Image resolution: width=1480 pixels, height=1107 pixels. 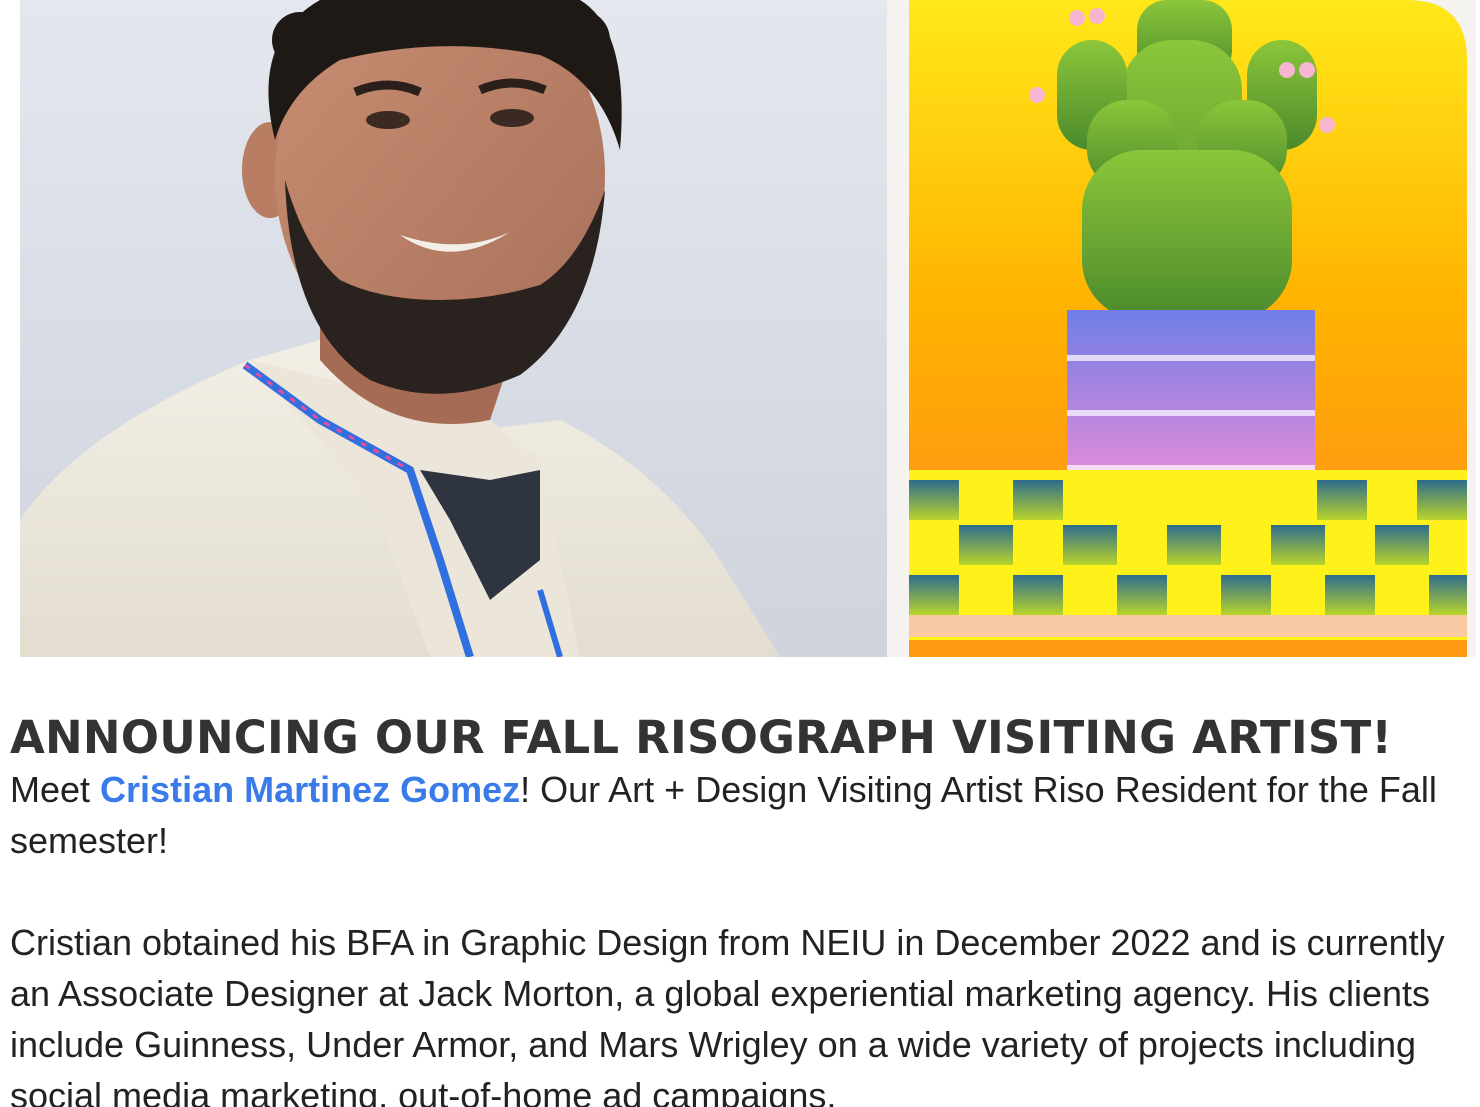 I want to click on intro-text-before: Meet, so click(x=55, y=789).